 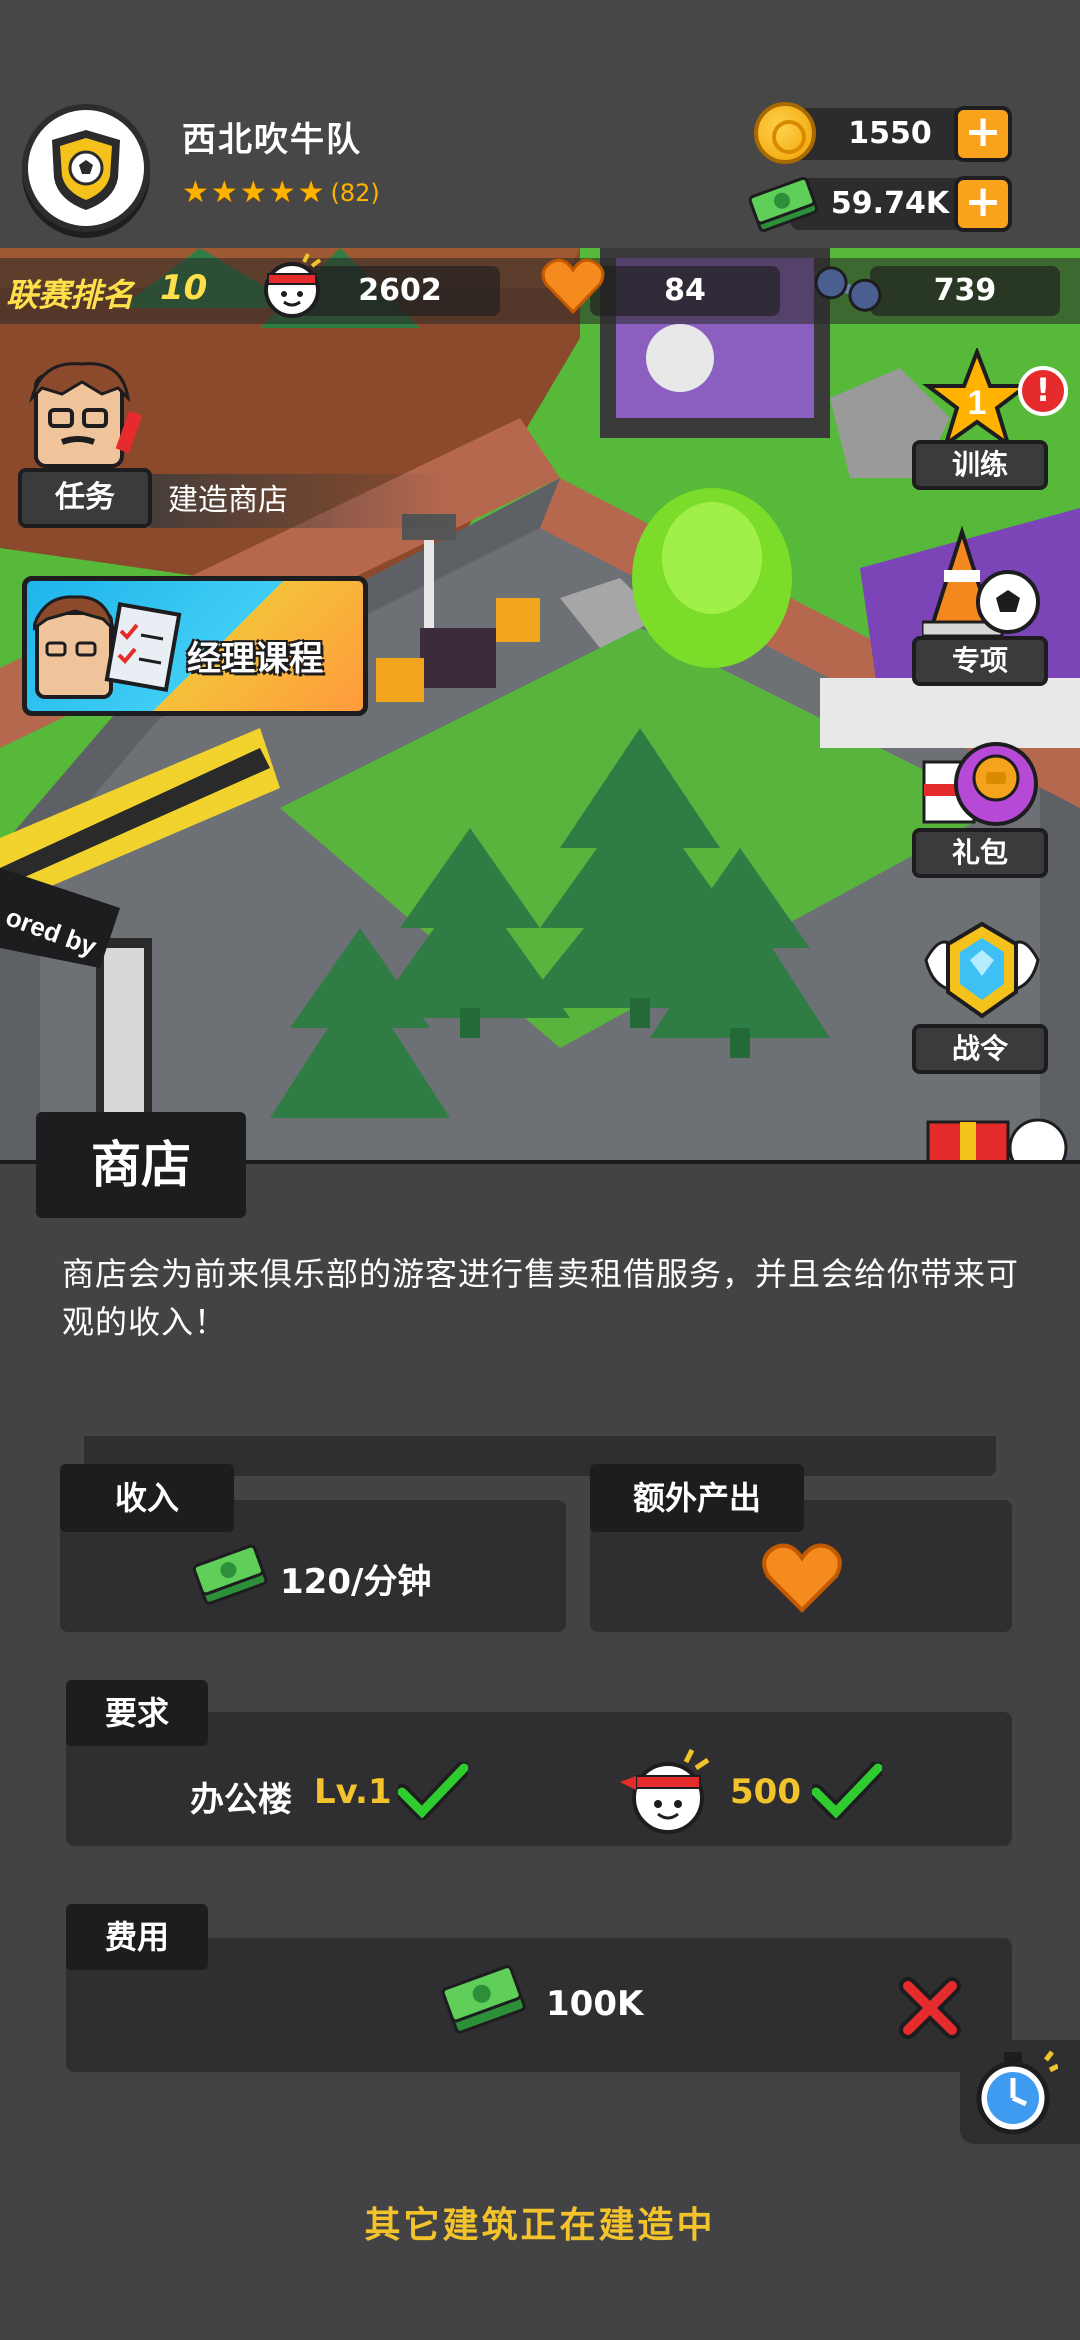 What do you see at coordinates (981, 582) in the screenshot?
I see `cone-and-ball-icon` at bounding box center [981, 582].